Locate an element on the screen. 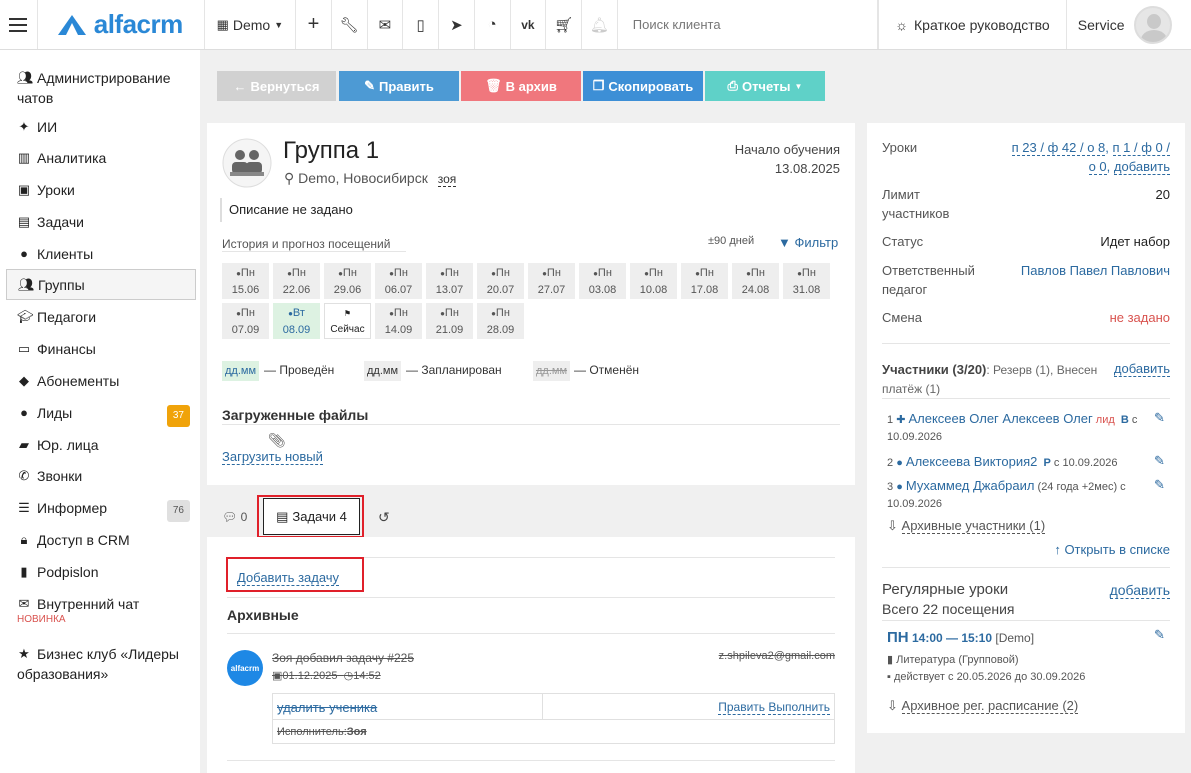 The image size is (1191, 773). mobile-button: ▯ is located at coordinates (421, 24).